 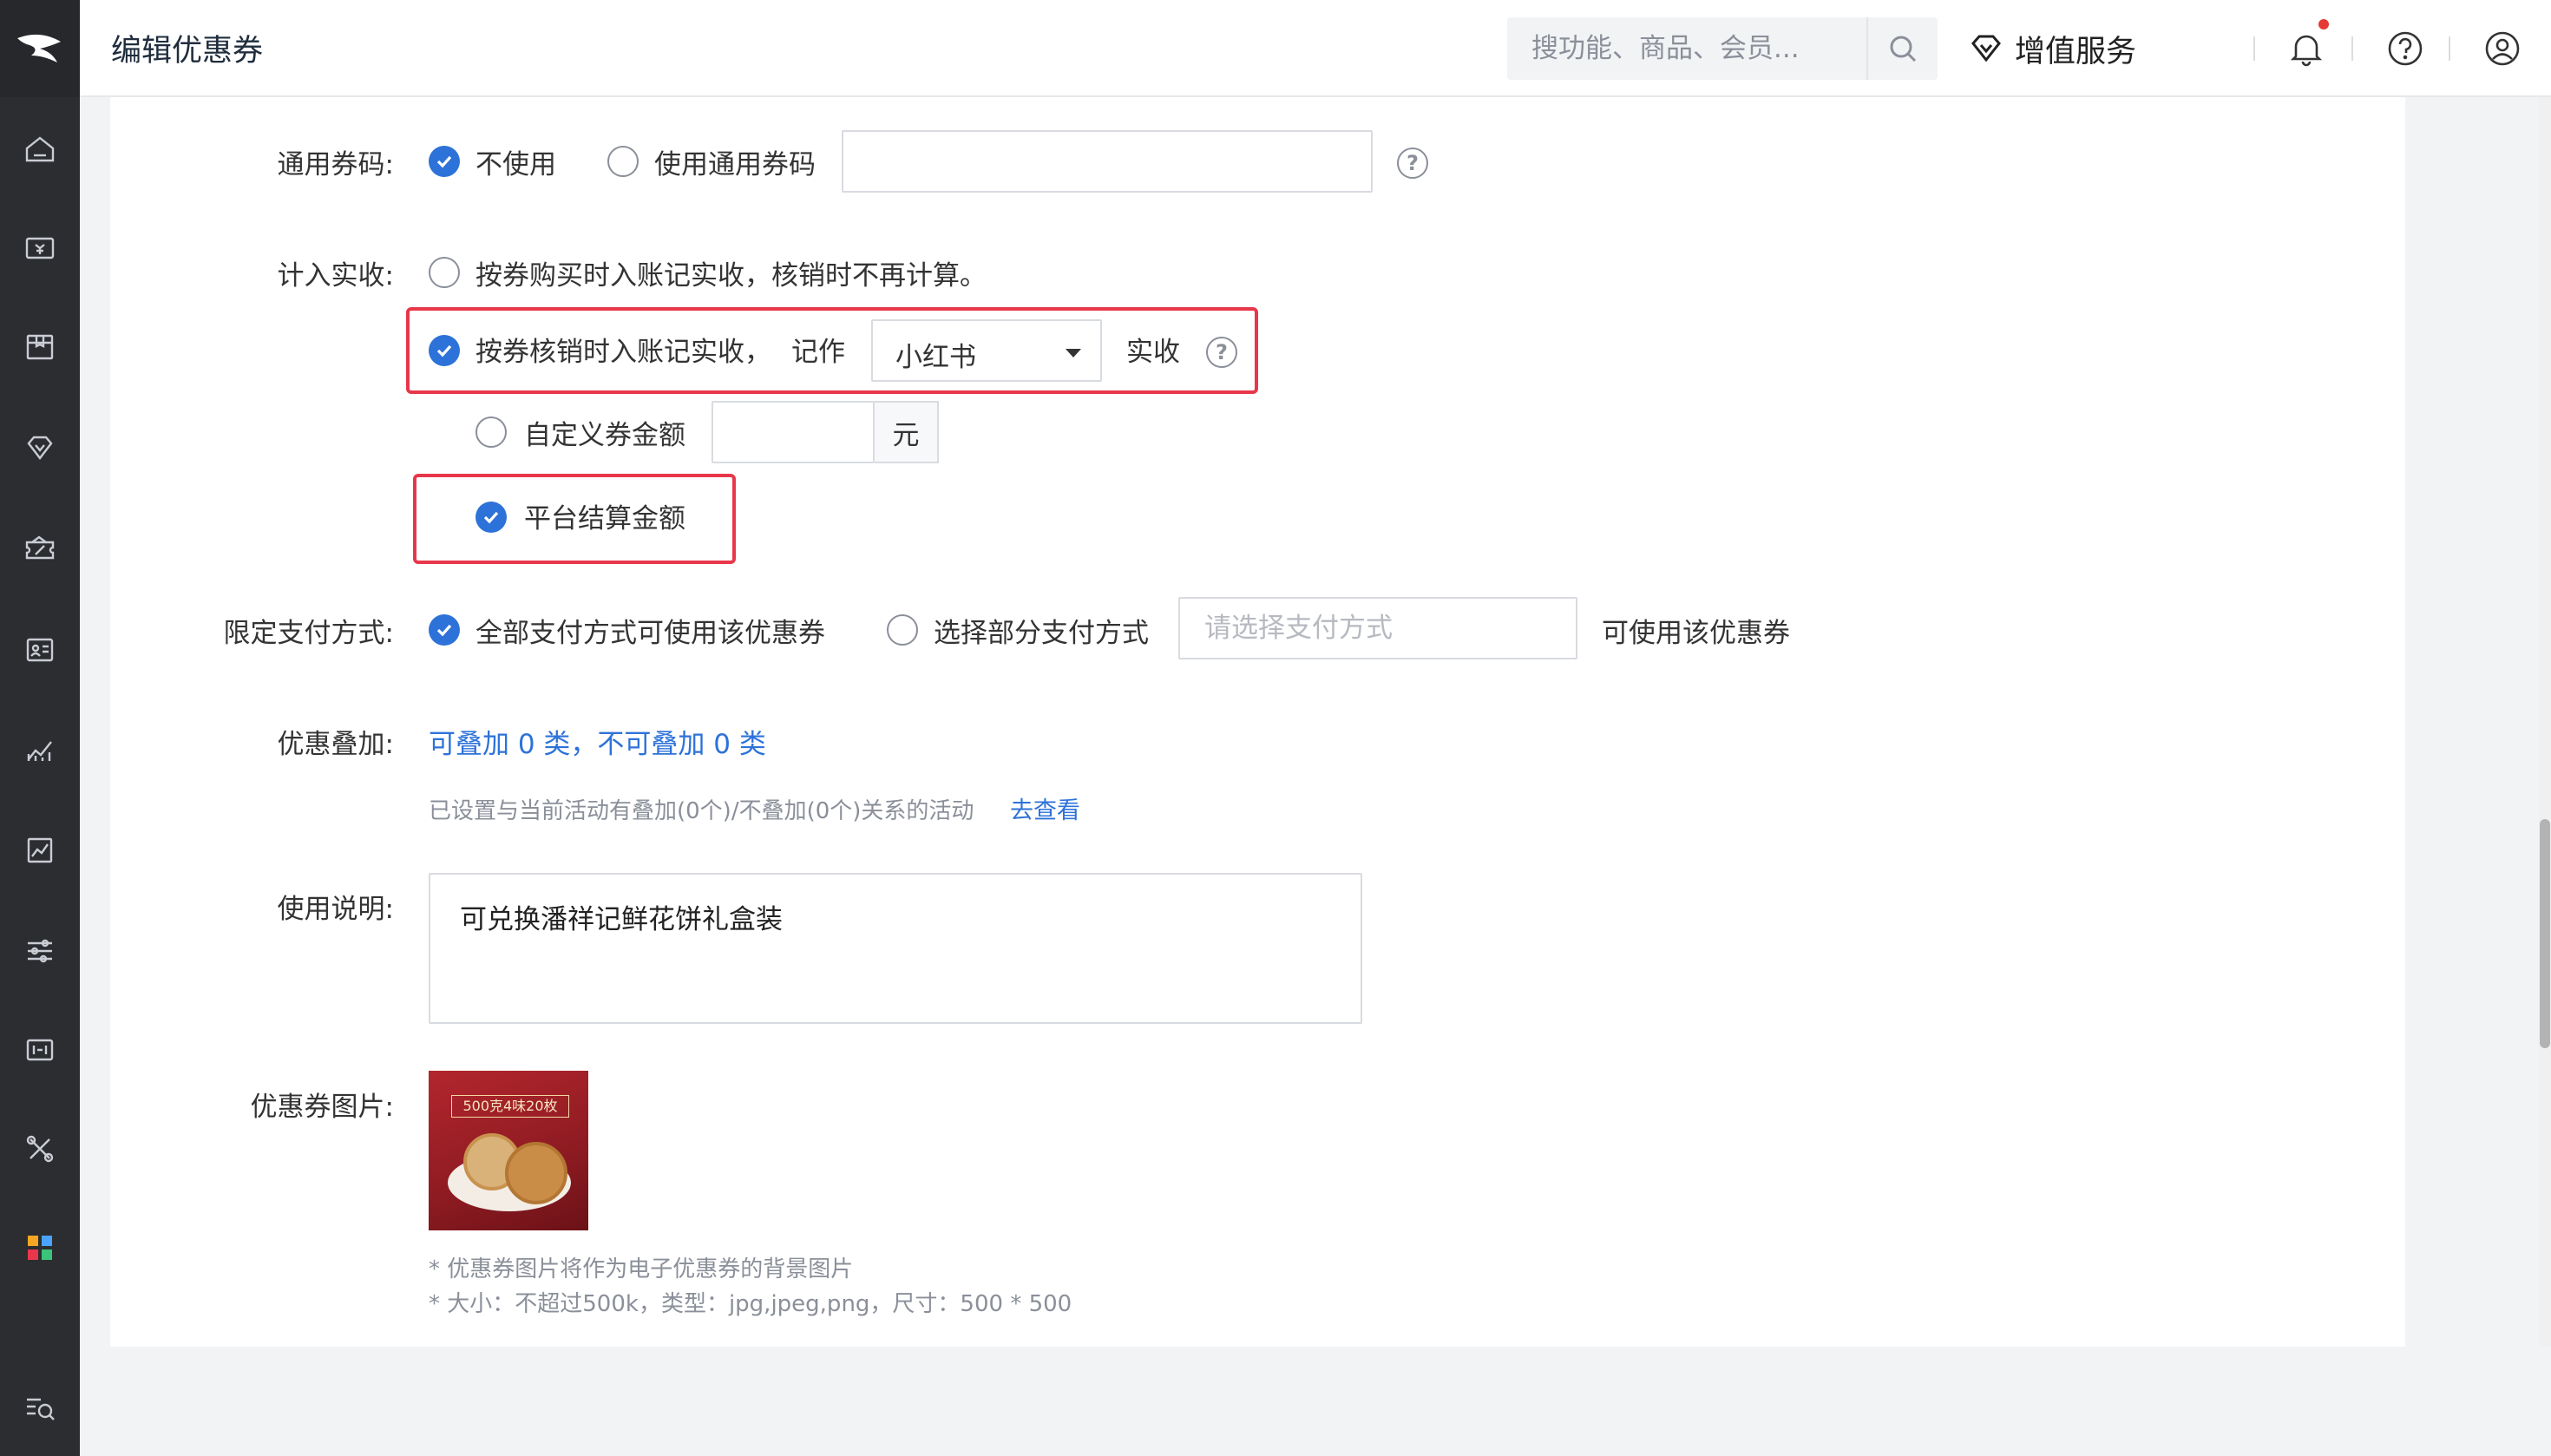 I want to click on logo-icon, so click(x=39, y=48).